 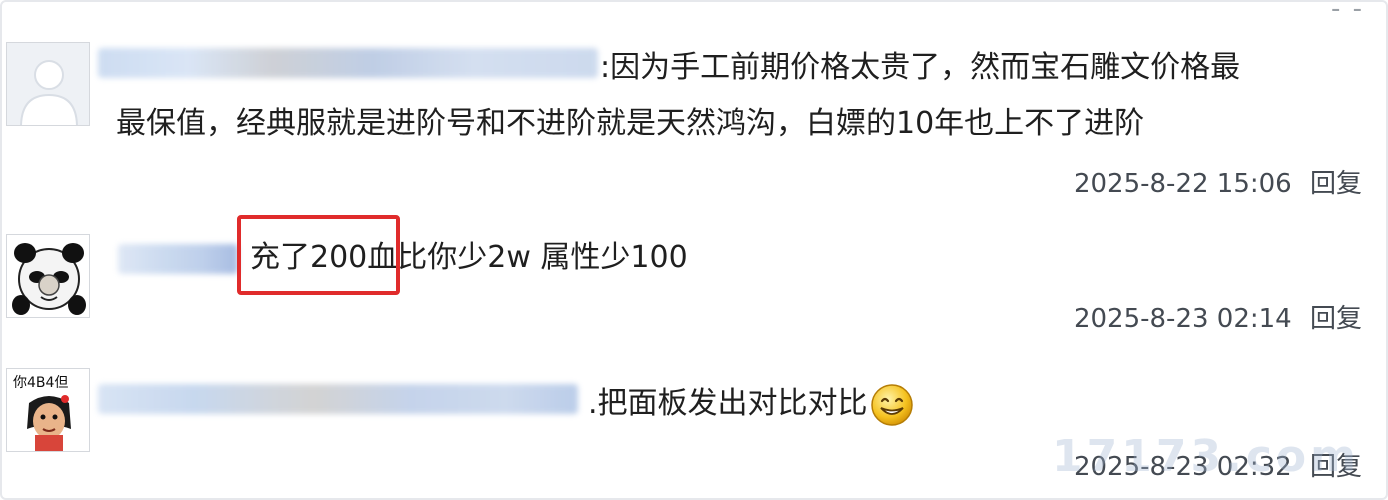 What do you see at coordinates (630, 123) in the screenshot?
I see `comment-text-line: 最保值，经典服就是进阶号和不进阶就是天然鸿沟，白嫖的10年也上不了进阶` at bounding box center [630, 123].